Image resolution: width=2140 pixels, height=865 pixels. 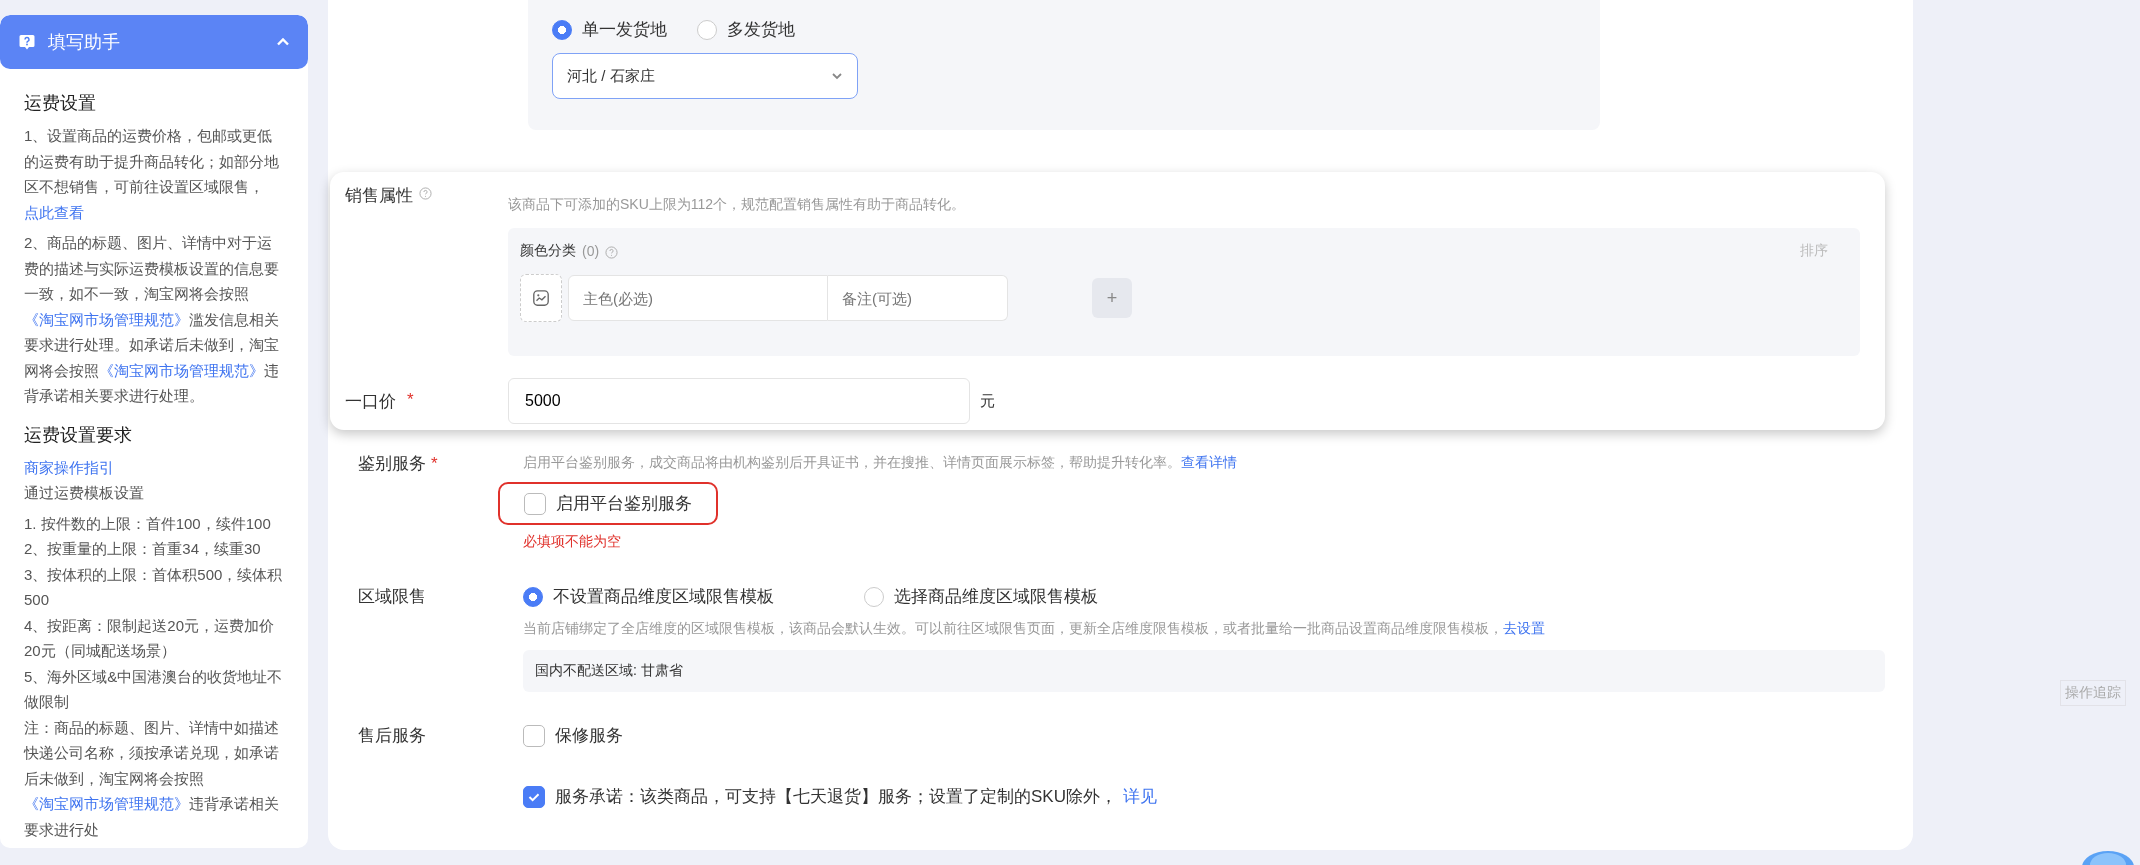 What do you see at coordinates (143, 549) in the screenshot?
I see `help-paragraph: 2、按重量的上限：首重34，续重30` at bounding box center [143, 549].